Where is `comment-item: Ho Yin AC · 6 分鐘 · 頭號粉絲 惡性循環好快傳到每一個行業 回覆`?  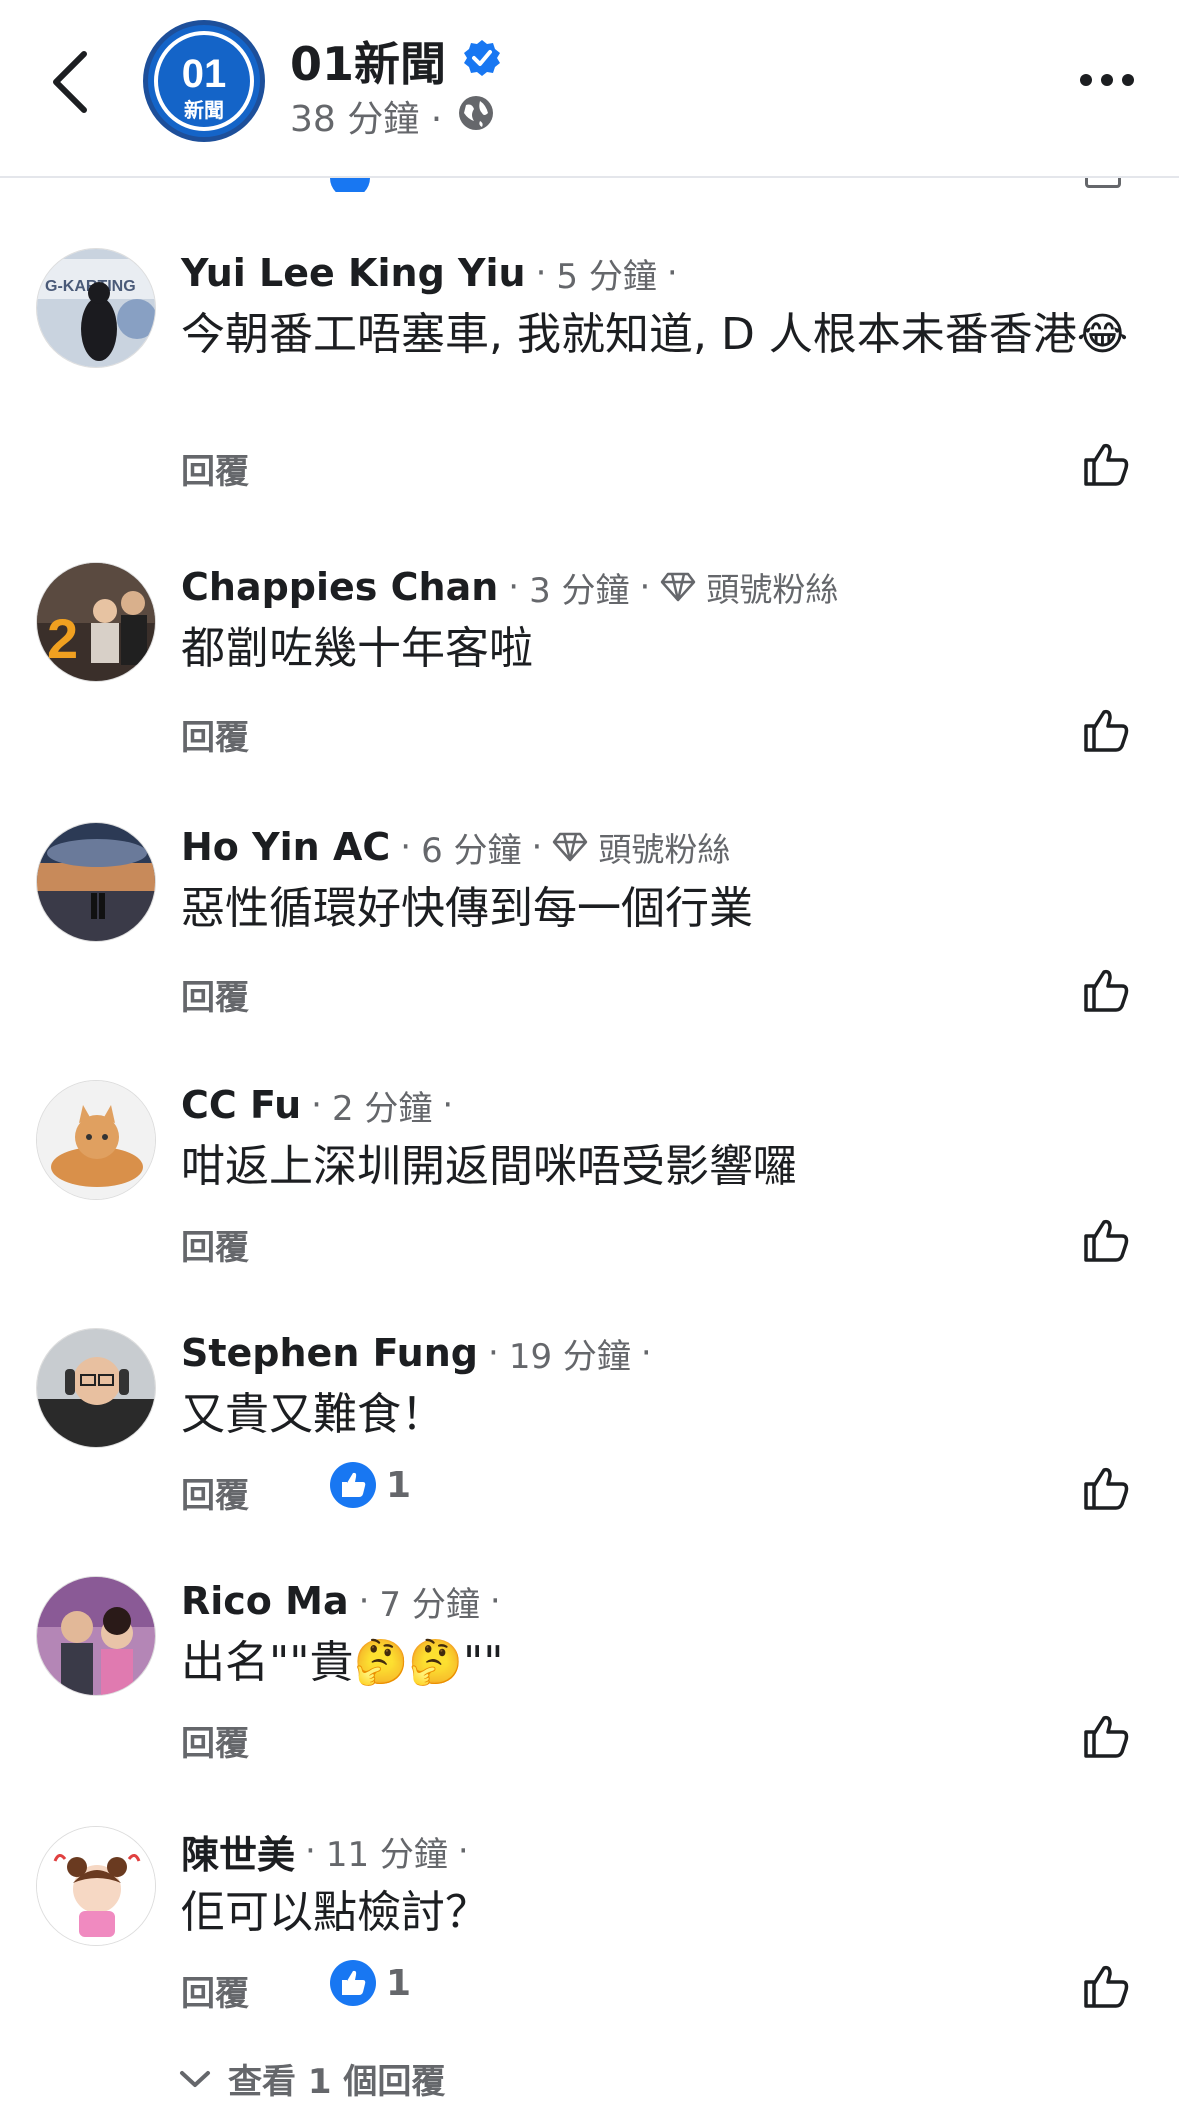
comment-item: Ho Yin AC · 6 分鐘 · 頭號粉絲 惡性循環好快傳到每一個行業 回覆 is located at coordinates (589, 947).